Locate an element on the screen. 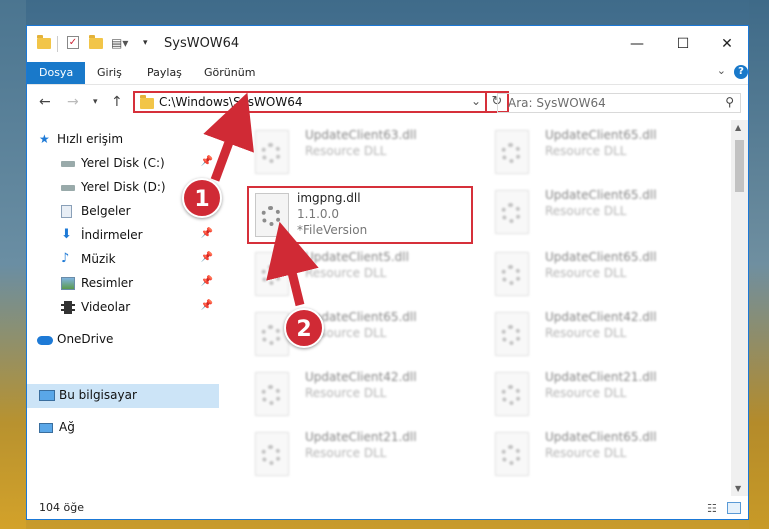  step-2-badge: 2 is located at coordinates (304, 328).